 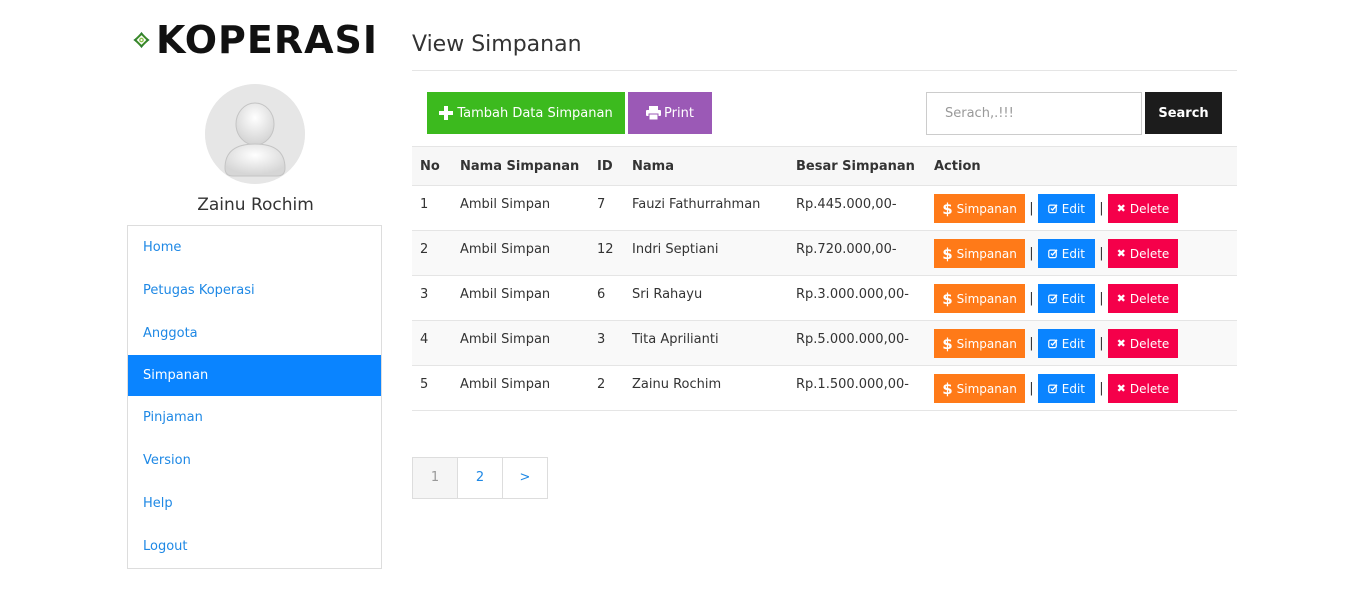 I want to click on row-besar-simpanan: Rp.1.500.000,00-, so click(x=857, y=388).